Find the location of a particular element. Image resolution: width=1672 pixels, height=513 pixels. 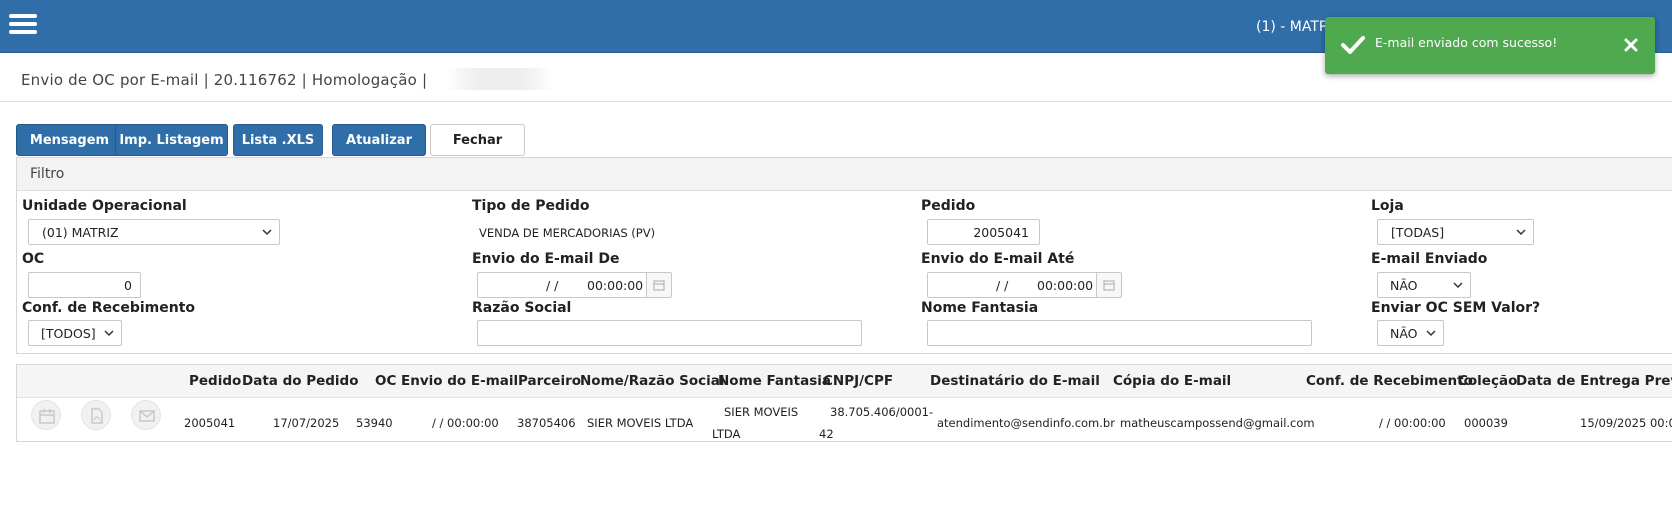

envio-ate-date: / / is located at coordinates (1002, 285).